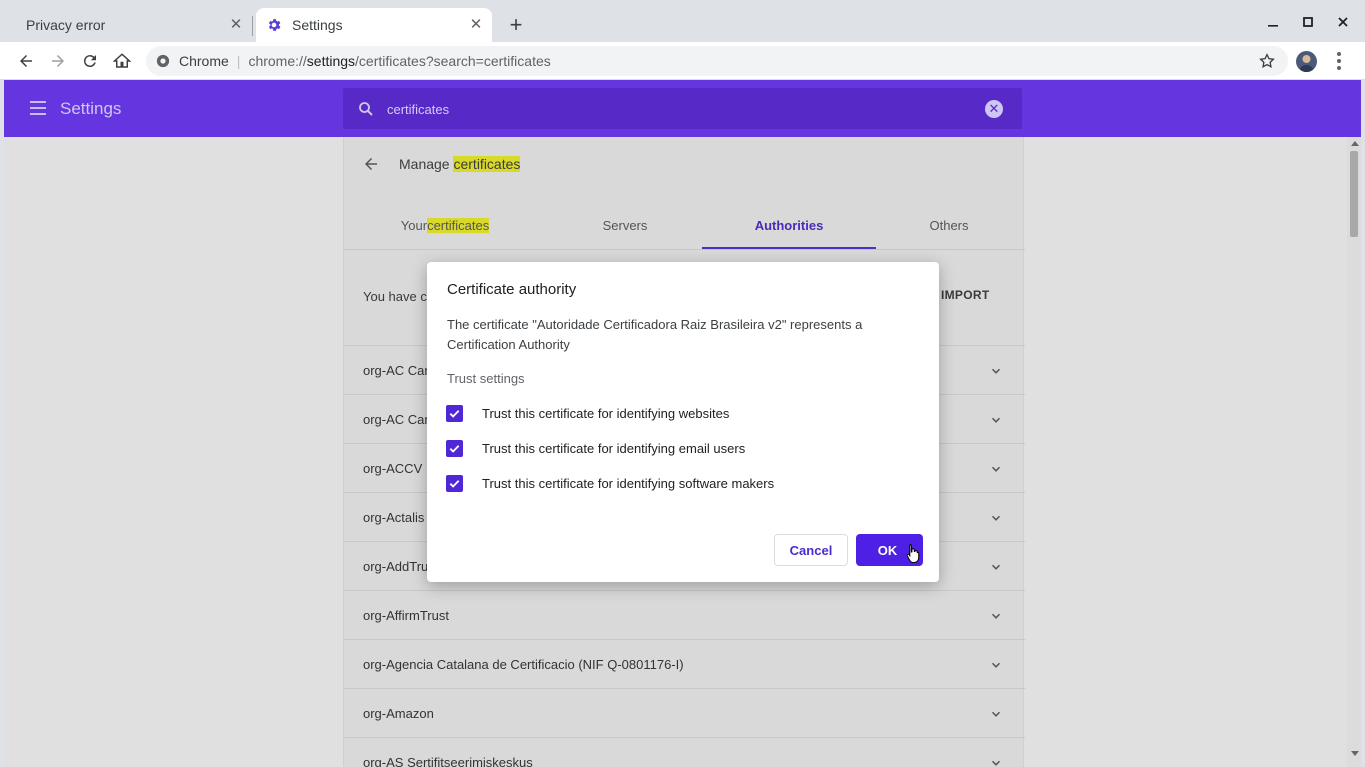 The height and width of the screenshot is (767, 1365). Describe the element at coordinates (398, 713) in the screenshot. I see `authority-name: org-Amazon` at that location.